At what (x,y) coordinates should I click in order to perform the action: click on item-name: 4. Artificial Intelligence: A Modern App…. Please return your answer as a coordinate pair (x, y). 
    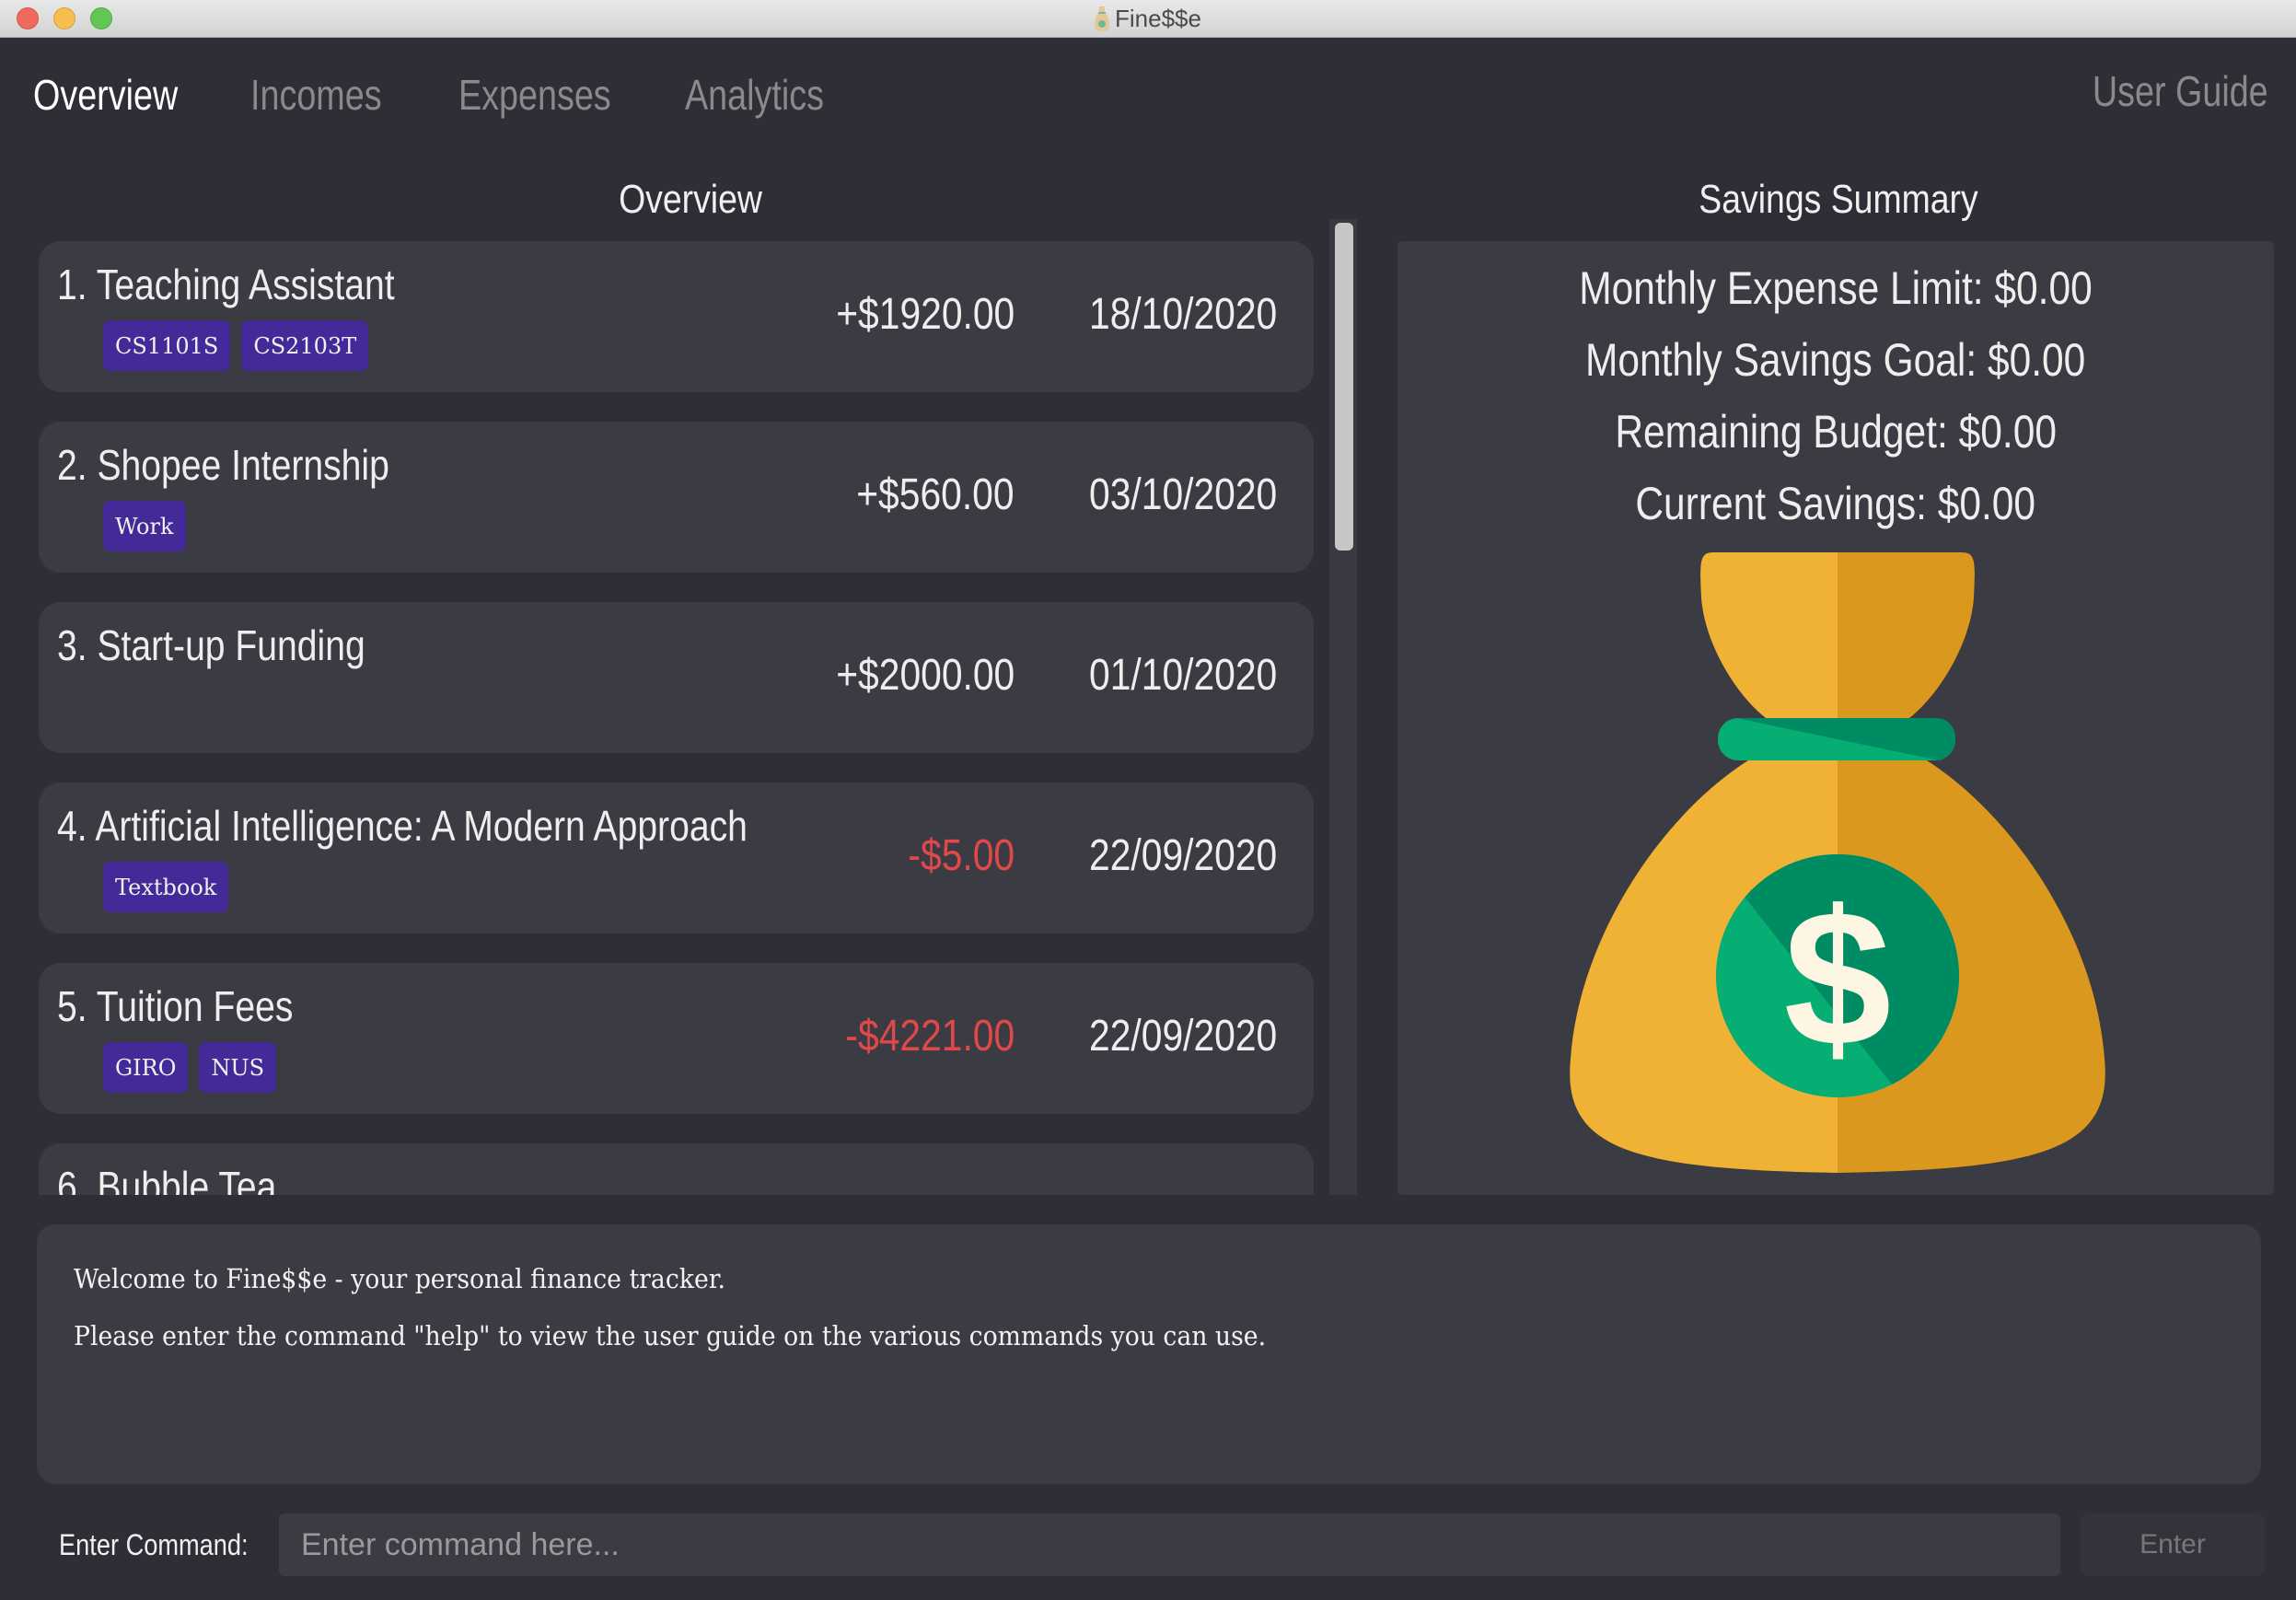
    Looking at the image, I should click on (402, 826).